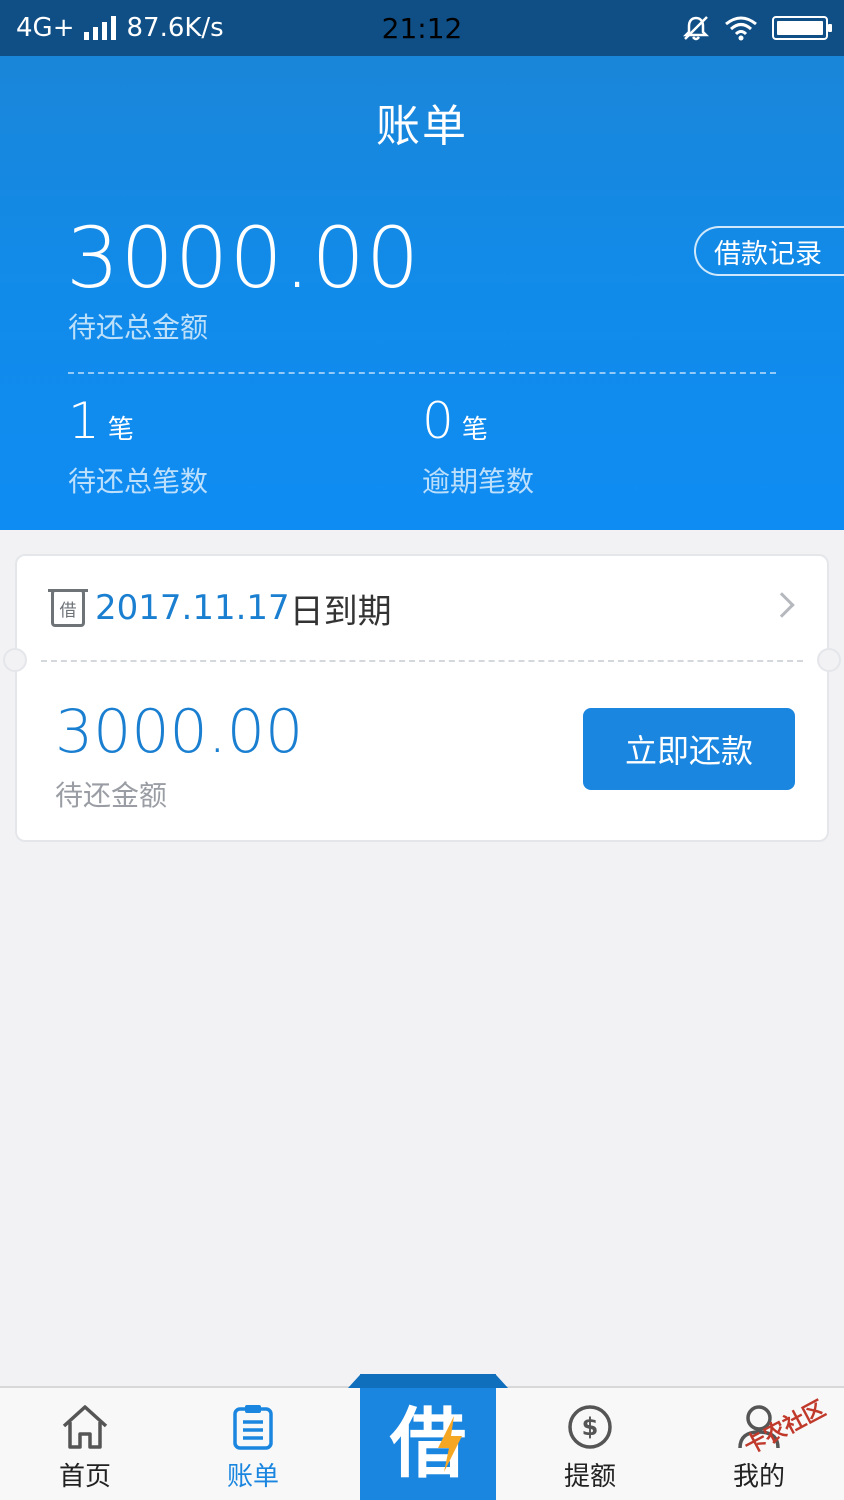 The height and width of the screenshot is (1500, 844). I want to click on dollar-circle-icon: $, so click(590, 1427).